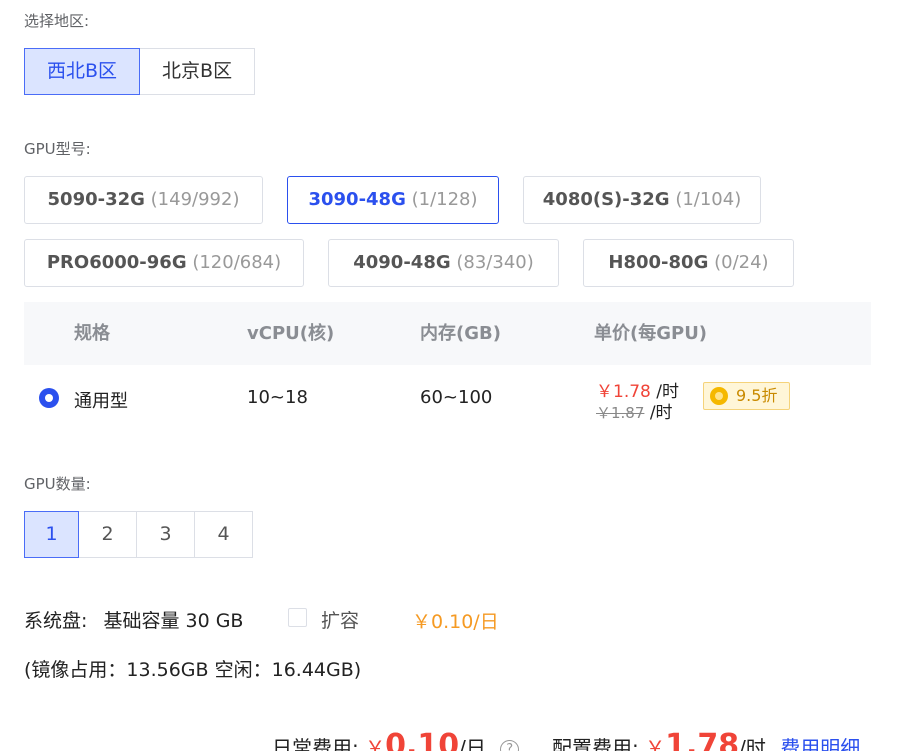 This screenshot has width=901, height=751. Describe the element at coordinates (49, 398) in the screenshot. I see `spec-radio-selected` at that location.